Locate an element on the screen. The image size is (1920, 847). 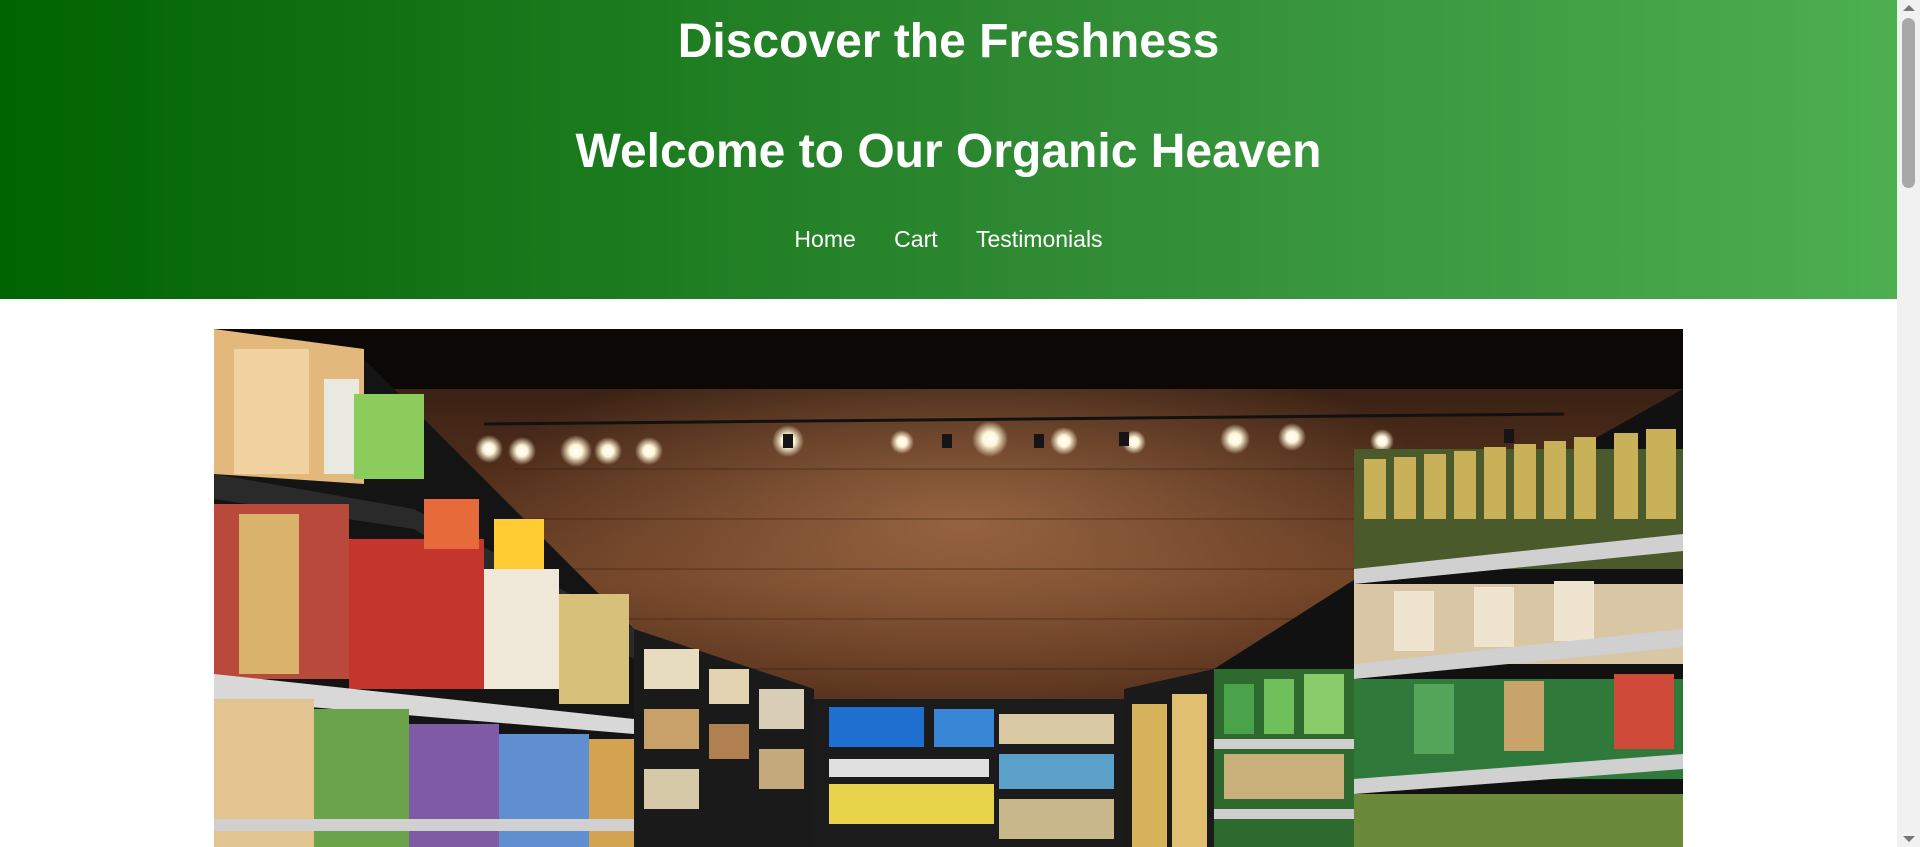
vertical-scrollbar is located at coordinates (1908, 423).